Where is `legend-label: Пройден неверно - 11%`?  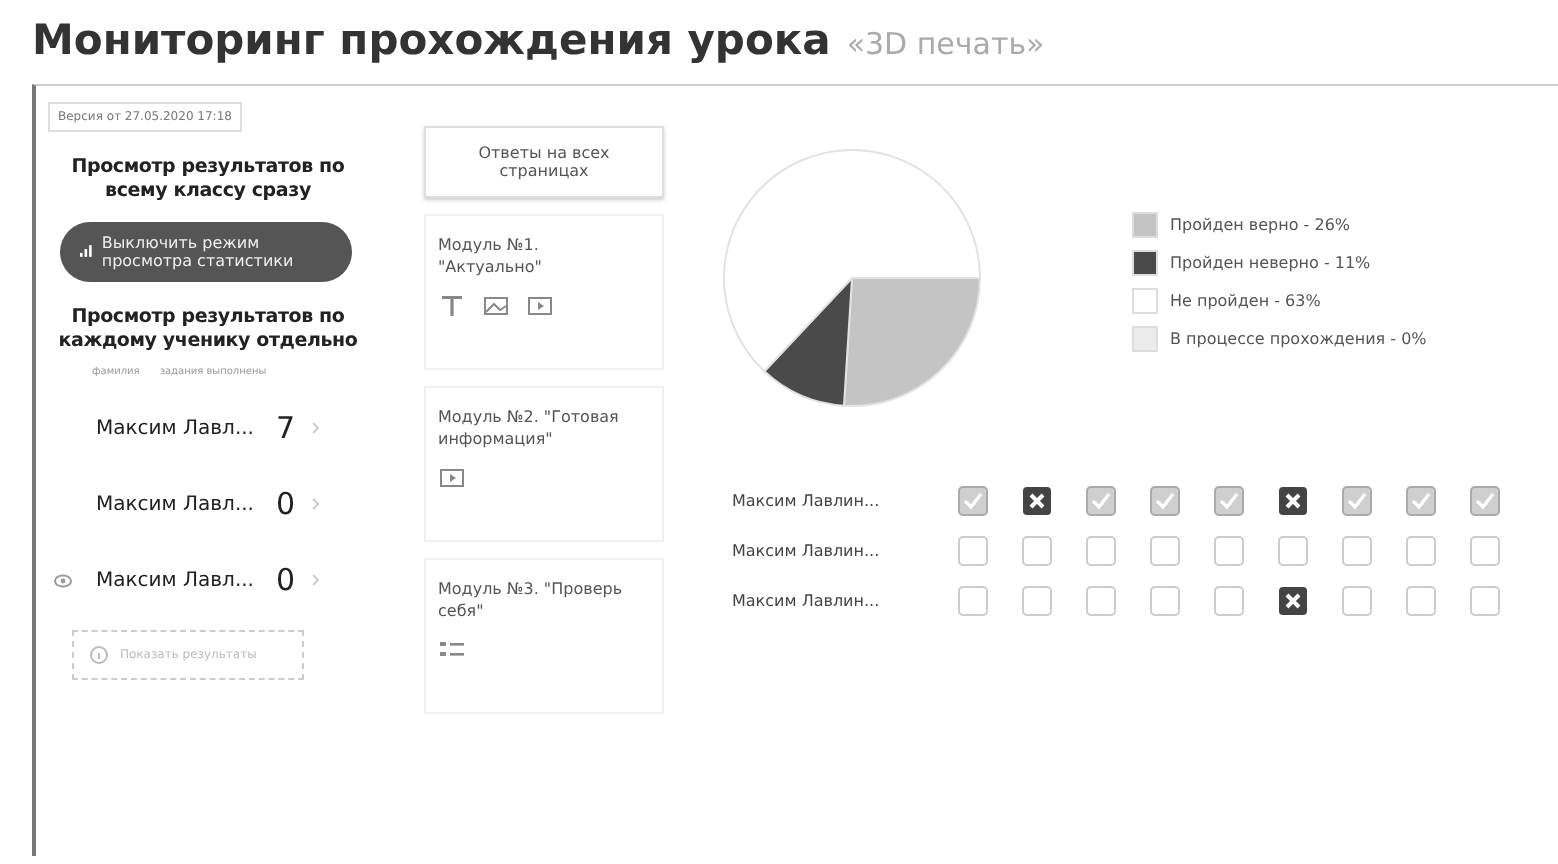 legend-label: Пройден неверно - 11% is located at coordinates (1270, 263).